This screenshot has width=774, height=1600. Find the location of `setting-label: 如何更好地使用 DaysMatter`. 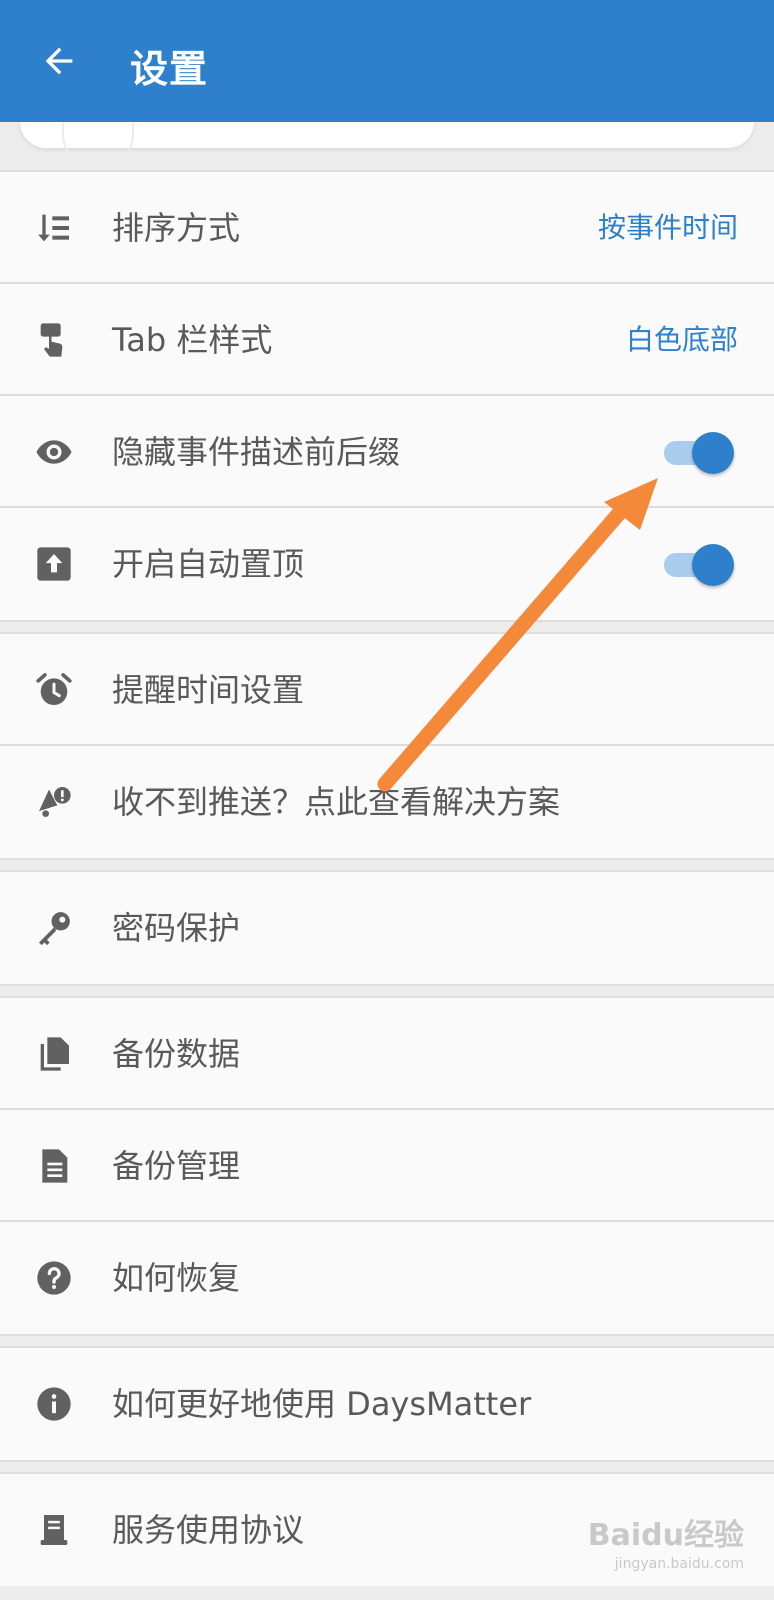

setting-label: 如何更好地使用 DaysMatter is located at coordinates (322, 1404).